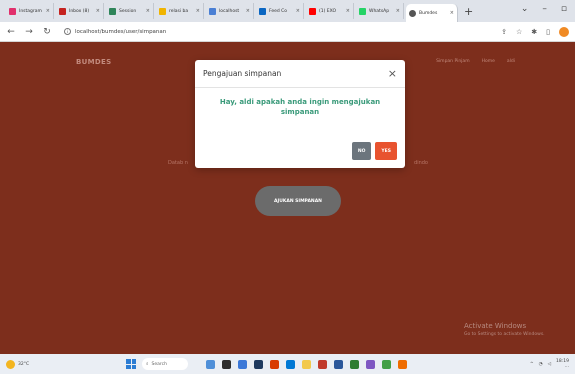 The height and width of the screenshot is (374, 575). What do you see at coordinates (392, 73) in the screenshot?
I see `close-icon: ×` at bounding box center [392, 73].